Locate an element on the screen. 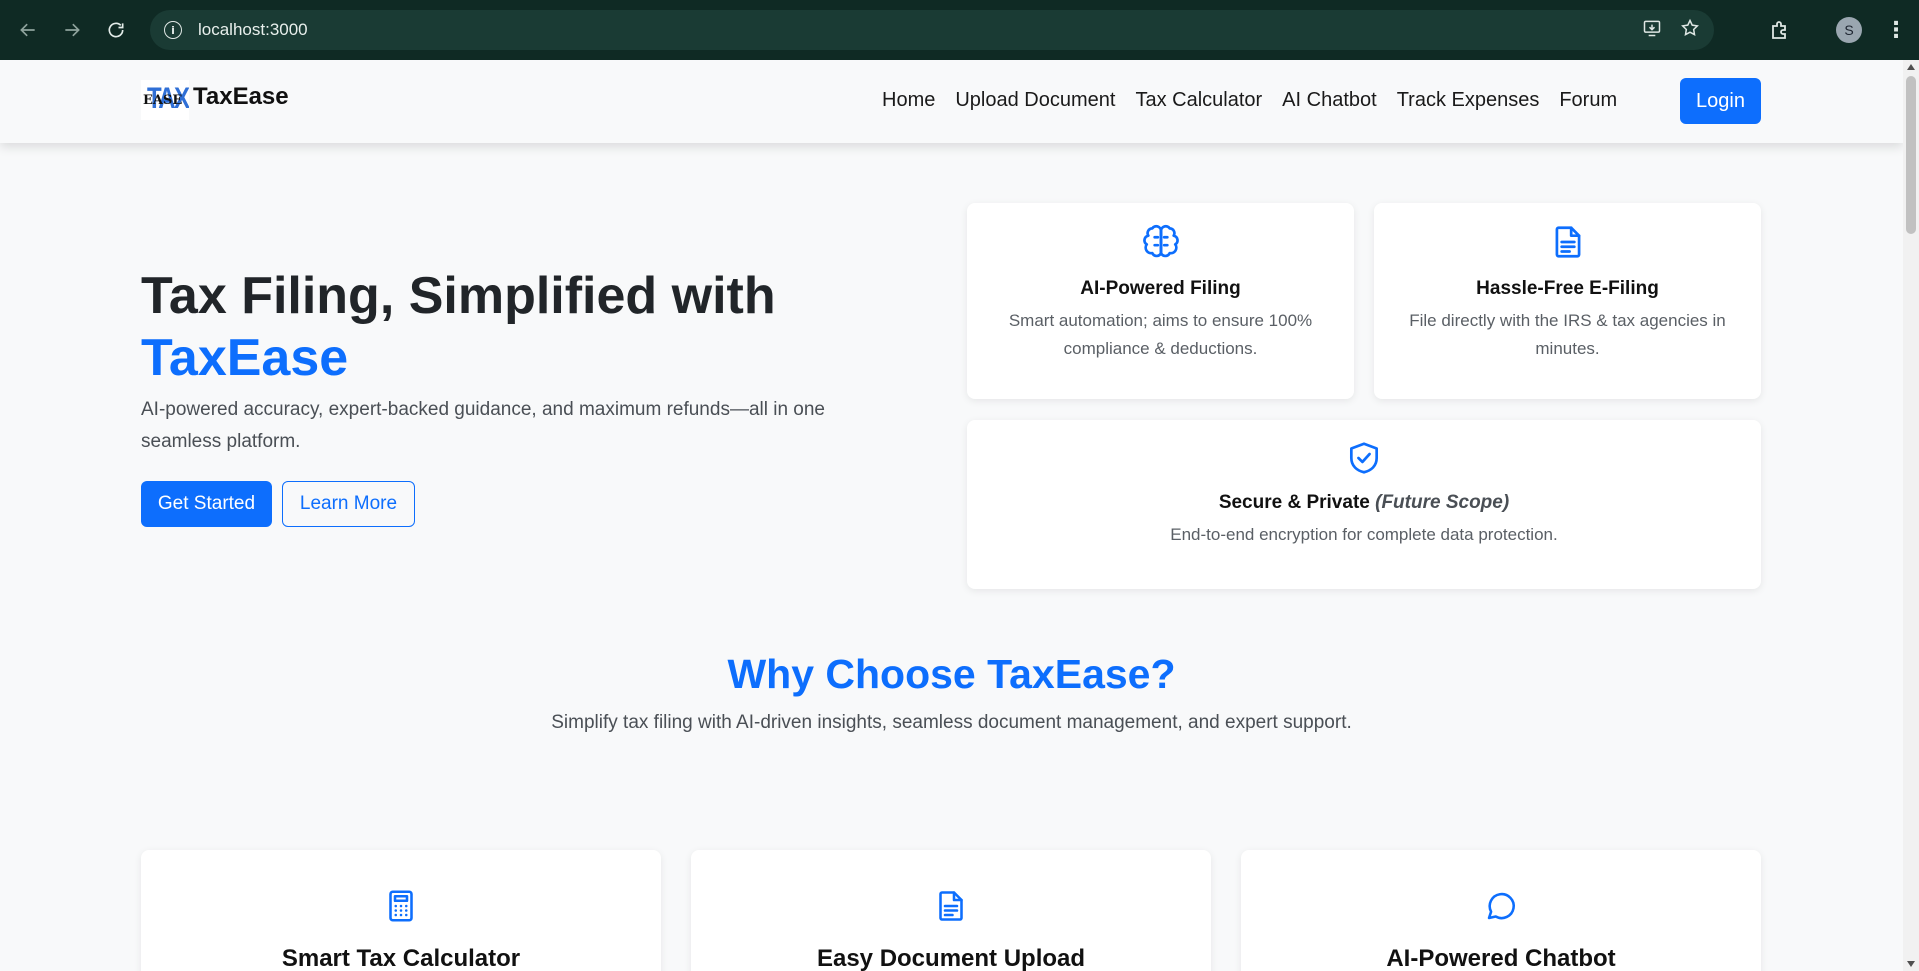  browser-toolbar: i localhost:3000 S ⋮ is located at coordinates (959, 30).